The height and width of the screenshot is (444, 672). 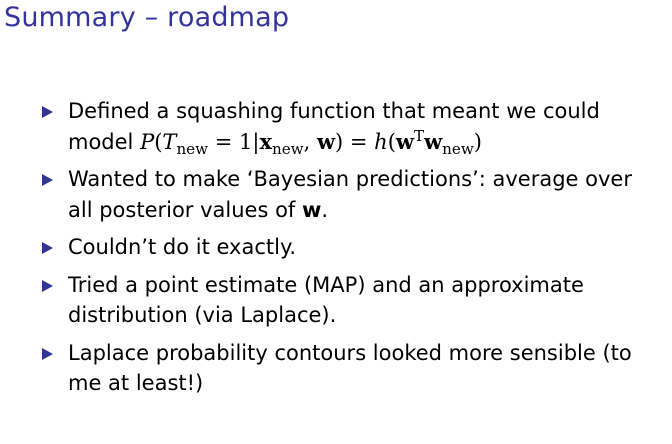 I want to click on math-expression: P(Tnew = 1|xnew, w) = h(wTwnew), so click(x=311, y=142).